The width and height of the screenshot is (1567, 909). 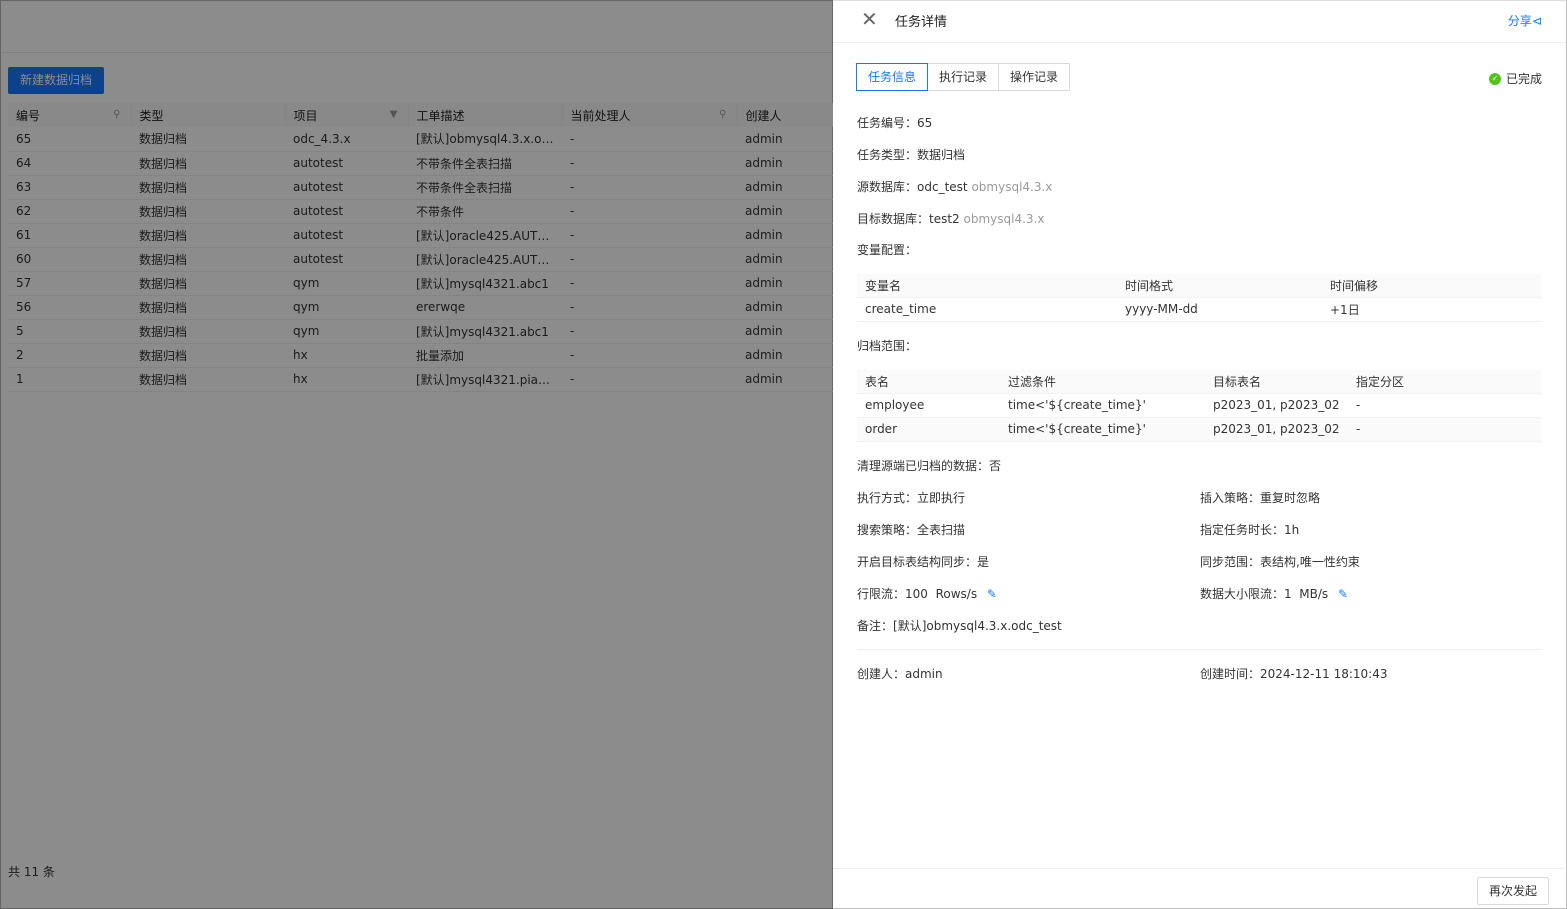 I want to click on detail-tabs: 任务信息 执行记录 操作记录, so click(x=963, y=77).